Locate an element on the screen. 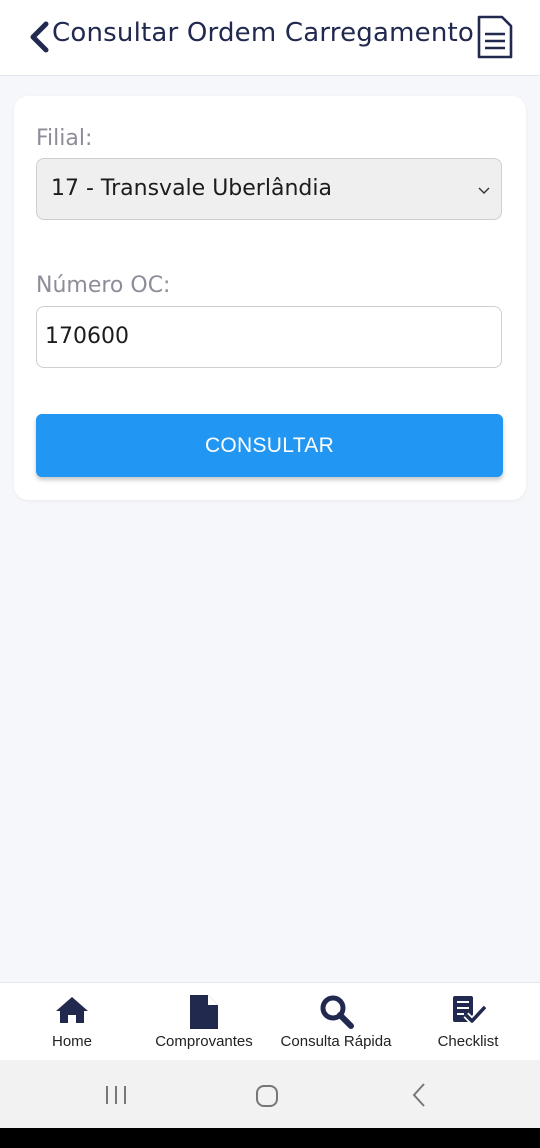 This screenshot has width=540, height=1148. recent-apps-icon is located at coordinates (117, 1095).